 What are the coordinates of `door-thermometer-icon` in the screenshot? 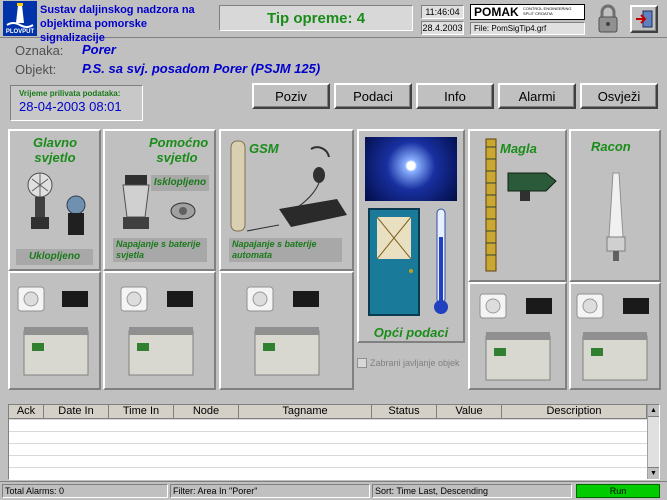 It's located at (408, 262).